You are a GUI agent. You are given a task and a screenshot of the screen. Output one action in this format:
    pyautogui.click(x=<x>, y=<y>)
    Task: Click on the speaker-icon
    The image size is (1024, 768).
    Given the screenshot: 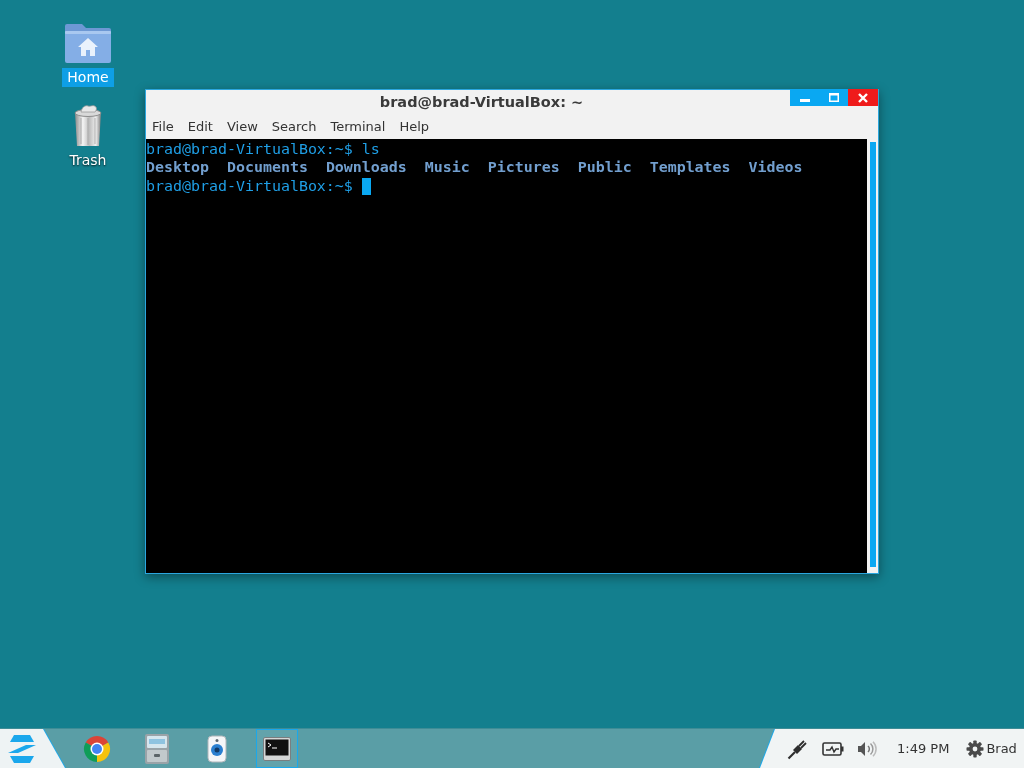 What is the action you would take?
    pyautogui.click(x=217, y=748)
    